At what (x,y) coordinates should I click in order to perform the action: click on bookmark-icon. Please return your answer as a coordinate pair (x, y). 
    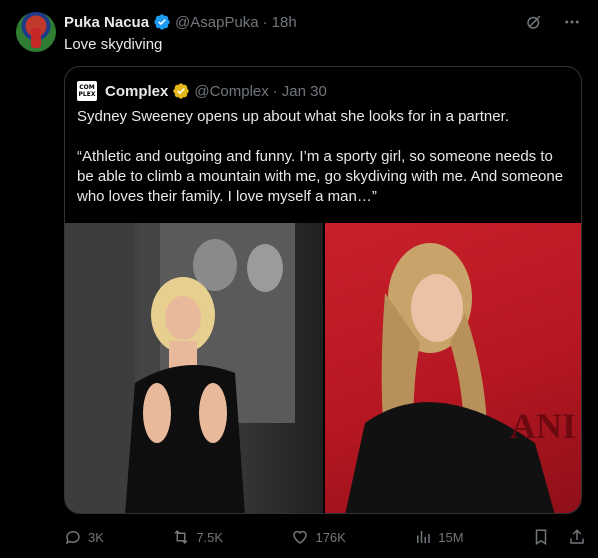
    Looking at the image, I should click on (541, 537).